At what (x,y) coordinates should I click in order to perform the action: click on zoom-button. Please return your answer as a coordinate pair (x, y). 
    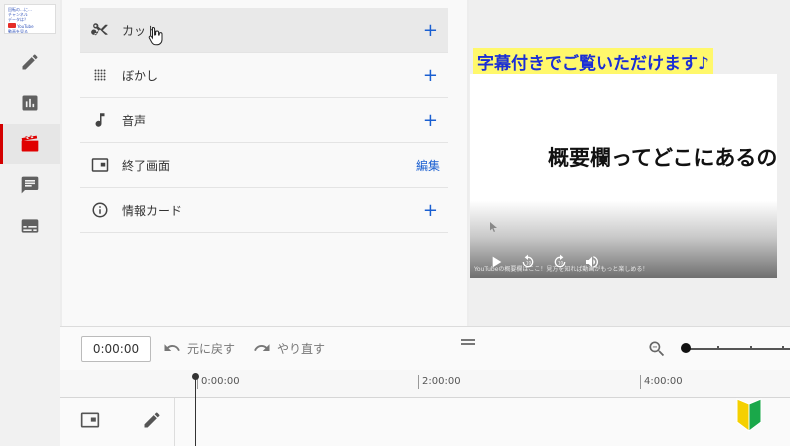
    Looking at the image, I should click on (657, 351).